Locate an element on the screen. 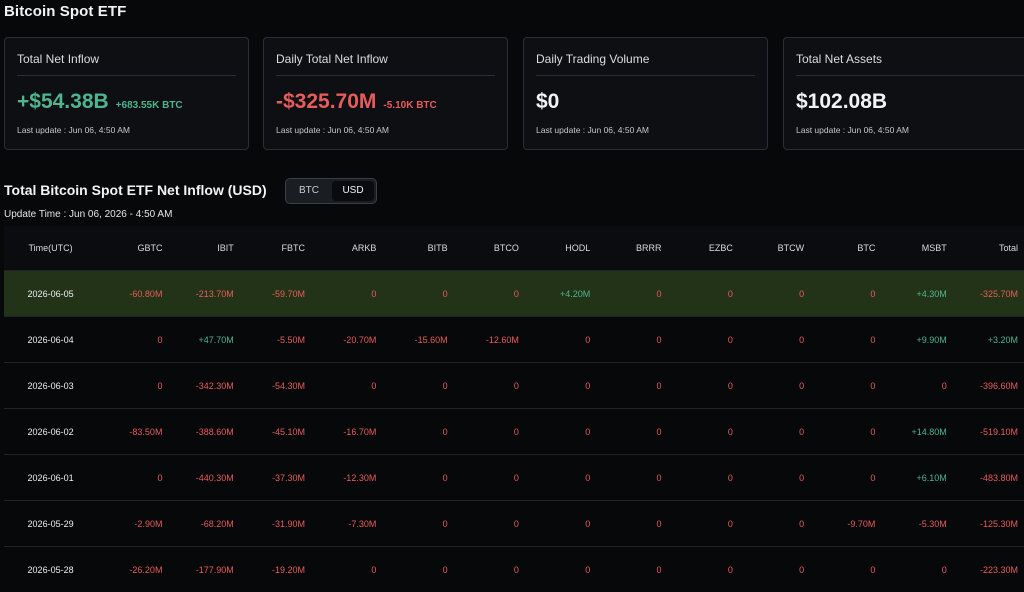 The image size is (1024, 592). value-cell: -31.90M is located at coordinates (289, 523).